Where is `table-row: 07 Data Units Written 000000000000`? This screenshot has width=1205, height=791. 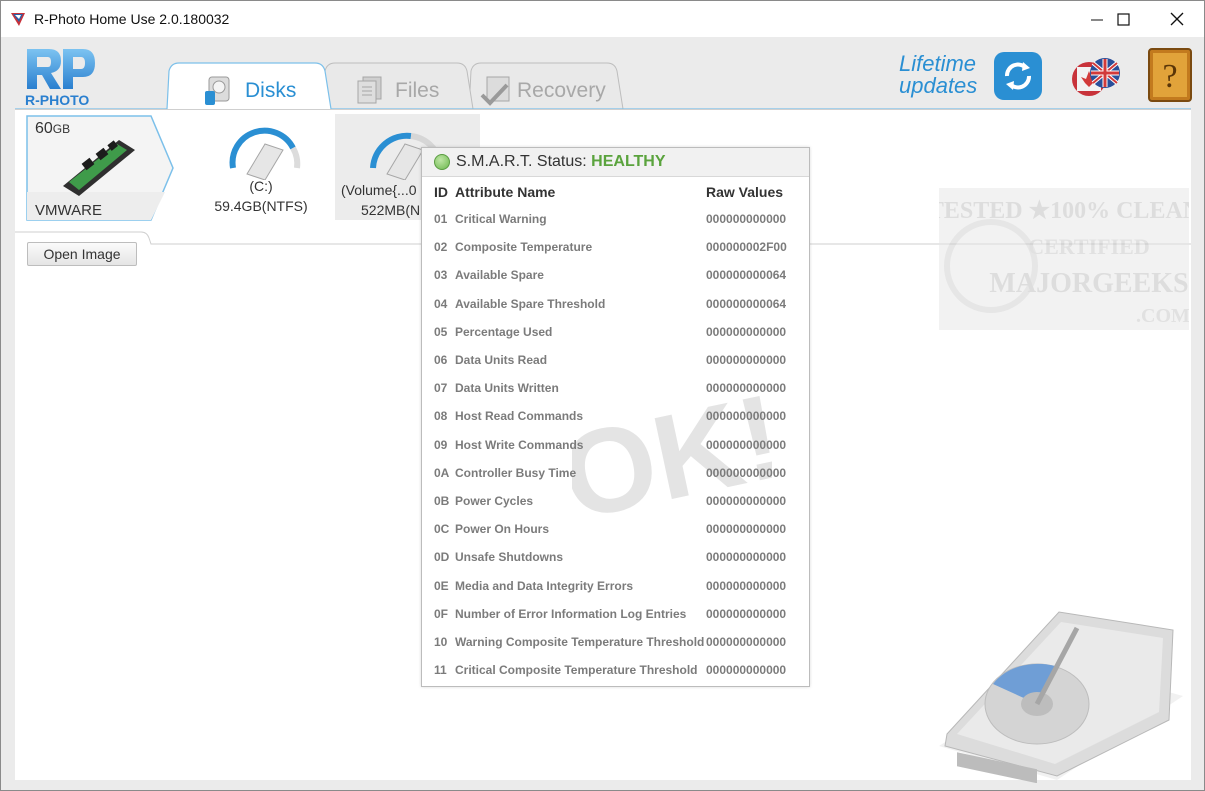 table-row: 07 Data Units Written 000000000000 is located at coordinates (615, 395).